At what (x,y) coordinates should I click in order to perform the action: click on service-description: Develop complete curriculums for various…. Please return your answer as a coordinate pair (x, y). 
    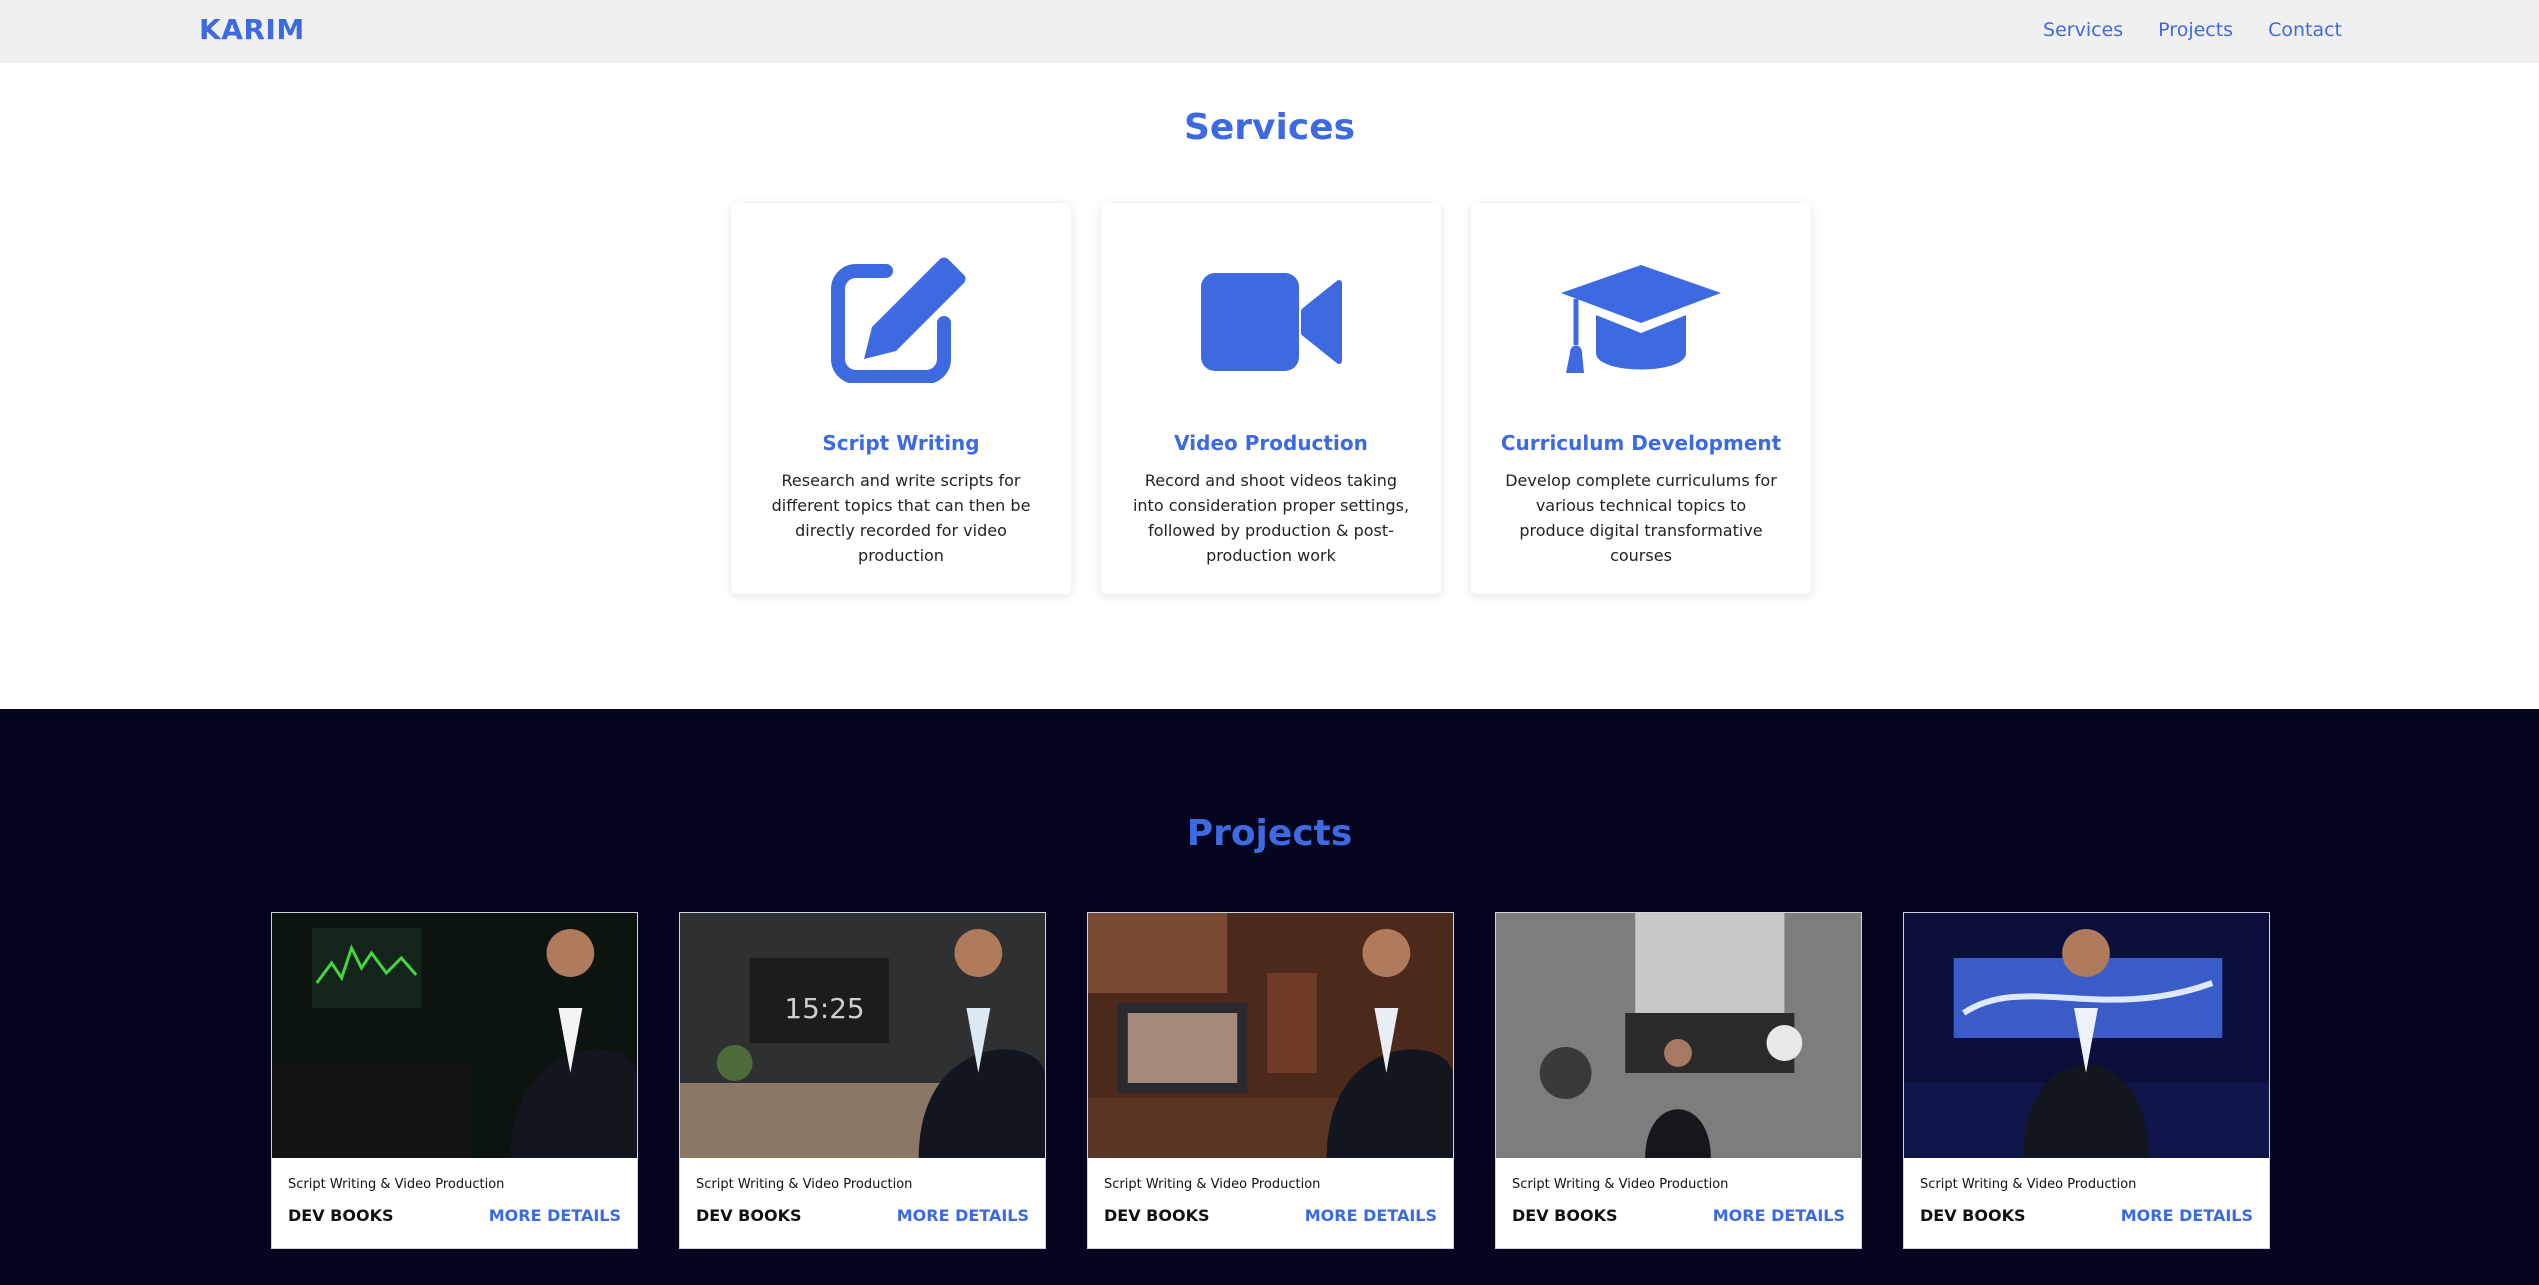
    Looking at the image, I should click on (1641, 518).